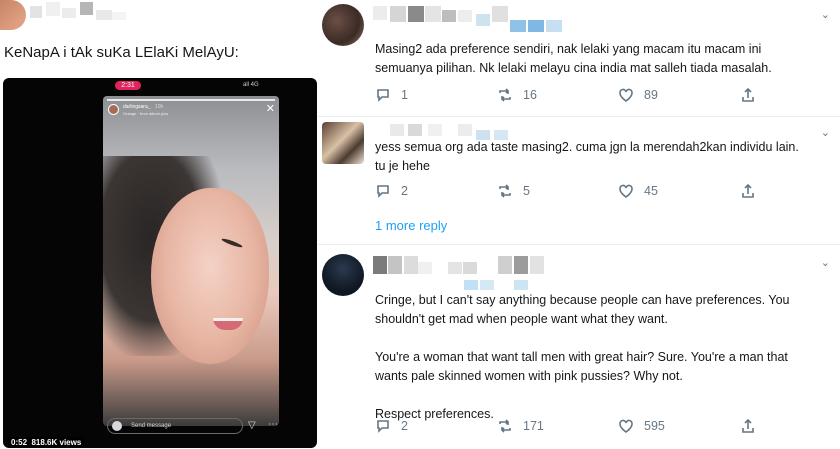 This screenshot has height=449, width=840. What do you see at coordinates (175, 426) in the screenshot?
I see `send-message-input: Send message` at bounding box center [175, 426].